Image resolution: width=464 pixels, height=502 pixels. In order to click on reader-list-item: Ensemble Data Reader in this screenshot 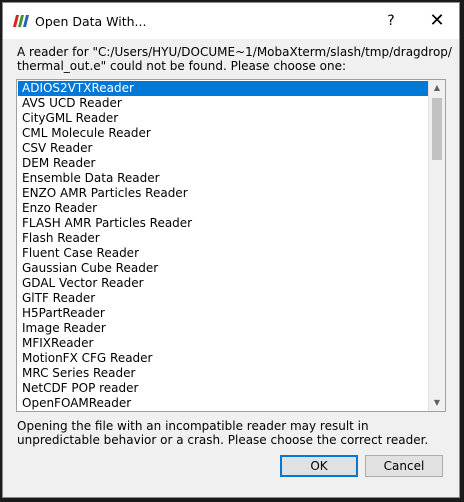, I will do `click(223, 178)`.